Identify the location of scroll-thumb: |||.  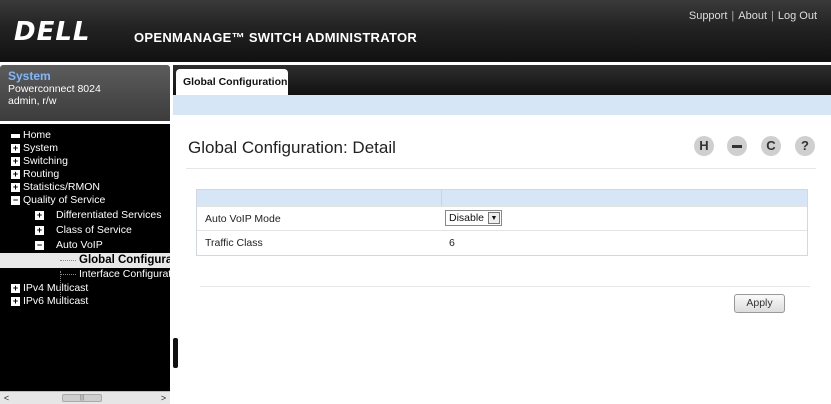
(82, 398).